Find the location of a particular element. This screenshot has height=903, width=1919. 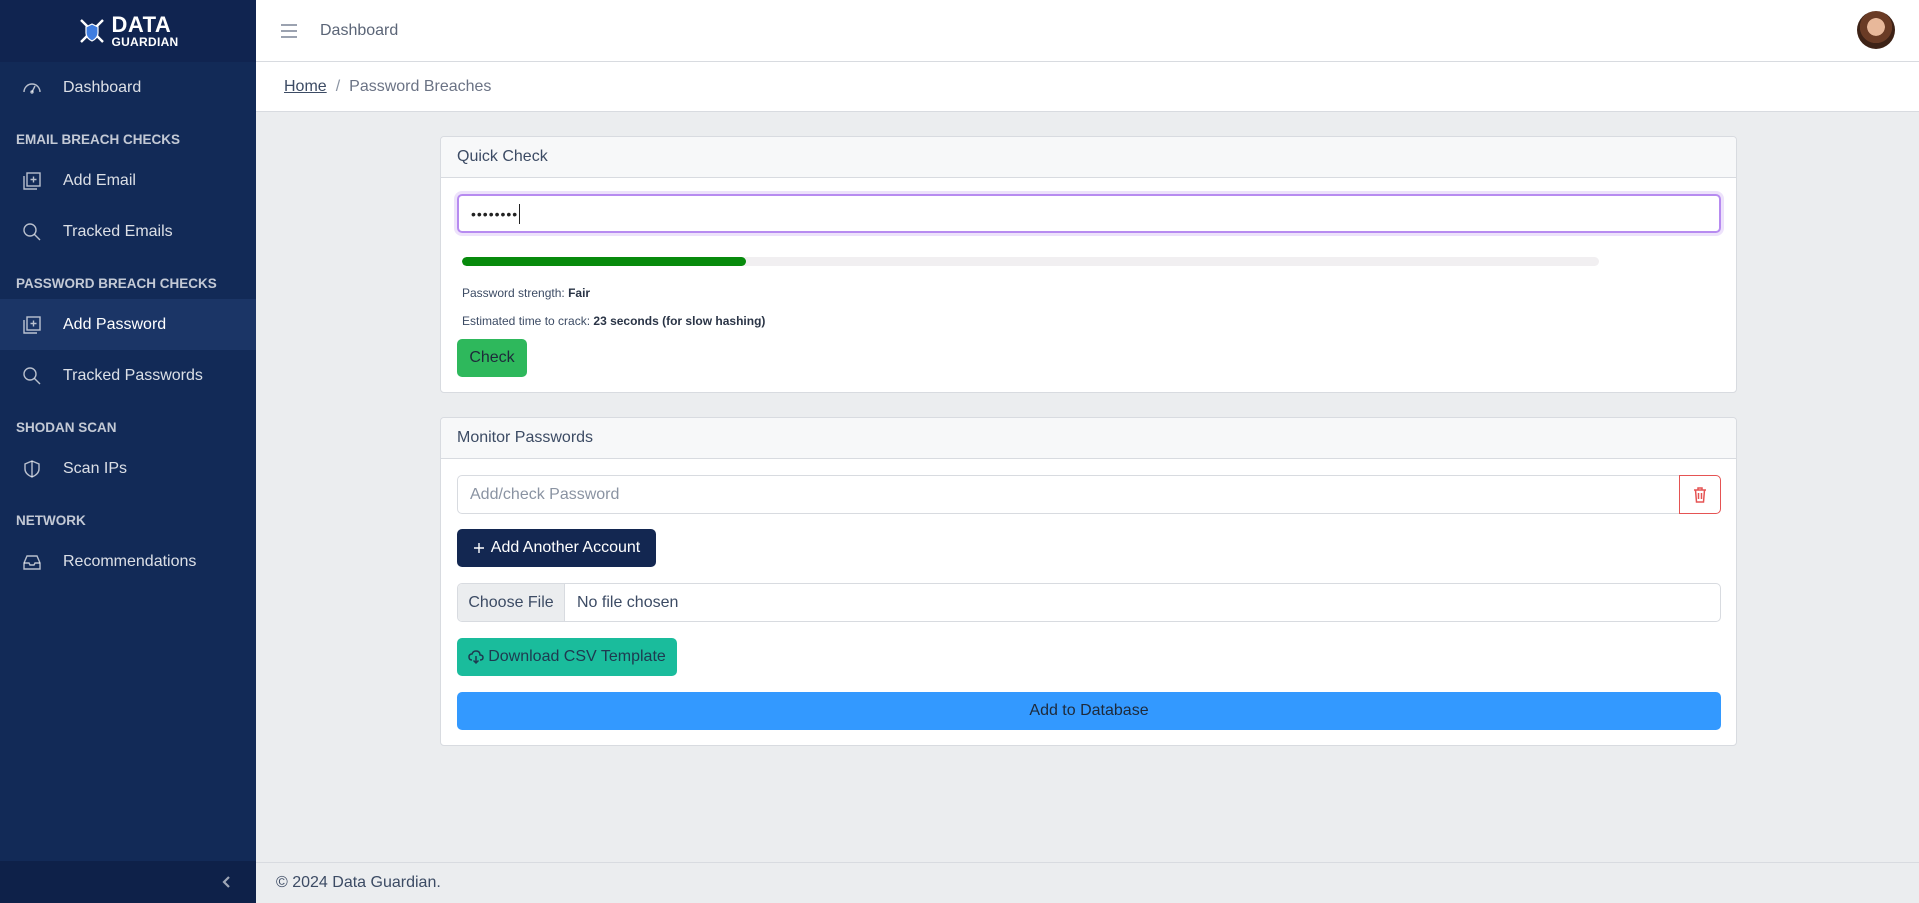

brand-logo: DATA GUARDIAN is located at coordinates (127, 31).